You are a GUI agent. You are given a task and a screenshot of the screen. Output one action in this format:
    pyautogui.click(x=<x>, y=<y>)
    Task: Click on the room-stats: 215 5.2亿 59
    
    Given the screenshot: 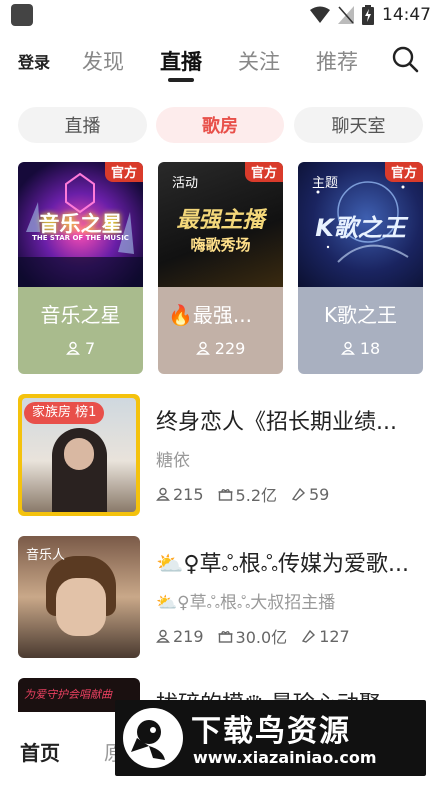 What is the action you would take?
    pyautogui.click(x=242, y=494)
    